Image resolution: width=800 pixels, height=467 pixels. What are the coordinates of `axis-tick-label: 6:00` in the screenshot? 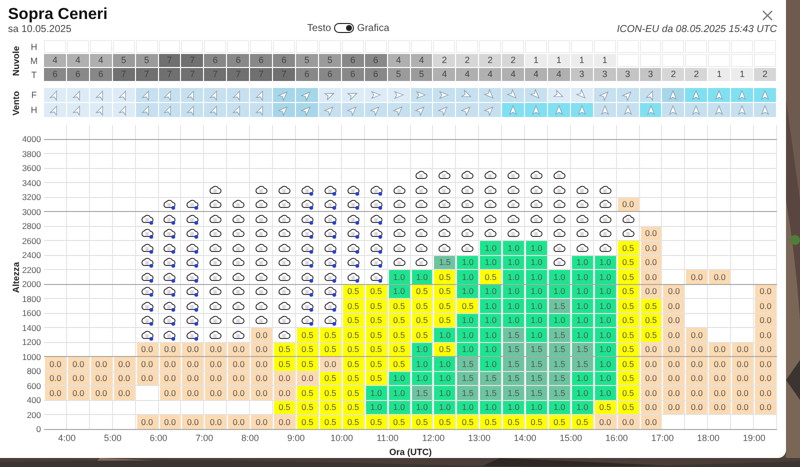 It's located at (159, 437).